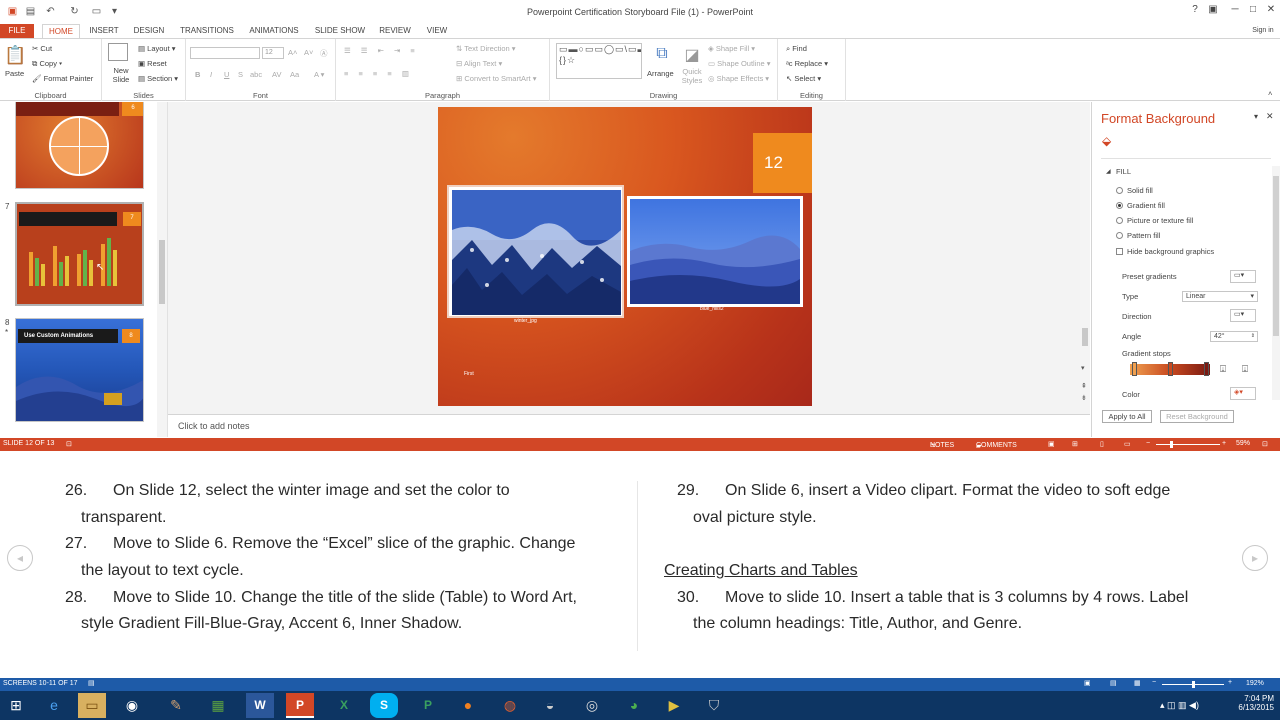 This screenshot has width=1280, height=720. Describe the element at coordinates (197, 74) in the screenshot. I see `bold-icon: B` at that location.